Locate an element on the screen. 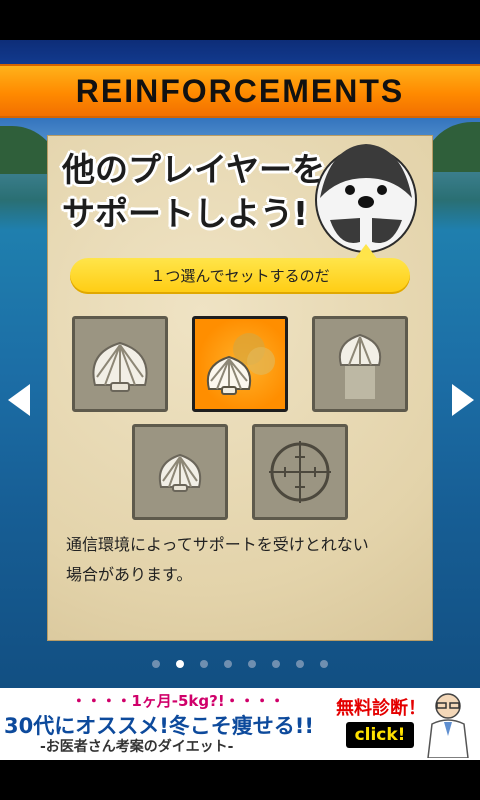 Image resolution: width=480 pixels, height=800 pixels. title-banner: REINFORCEMENTS is located at coordinates (240, 91).